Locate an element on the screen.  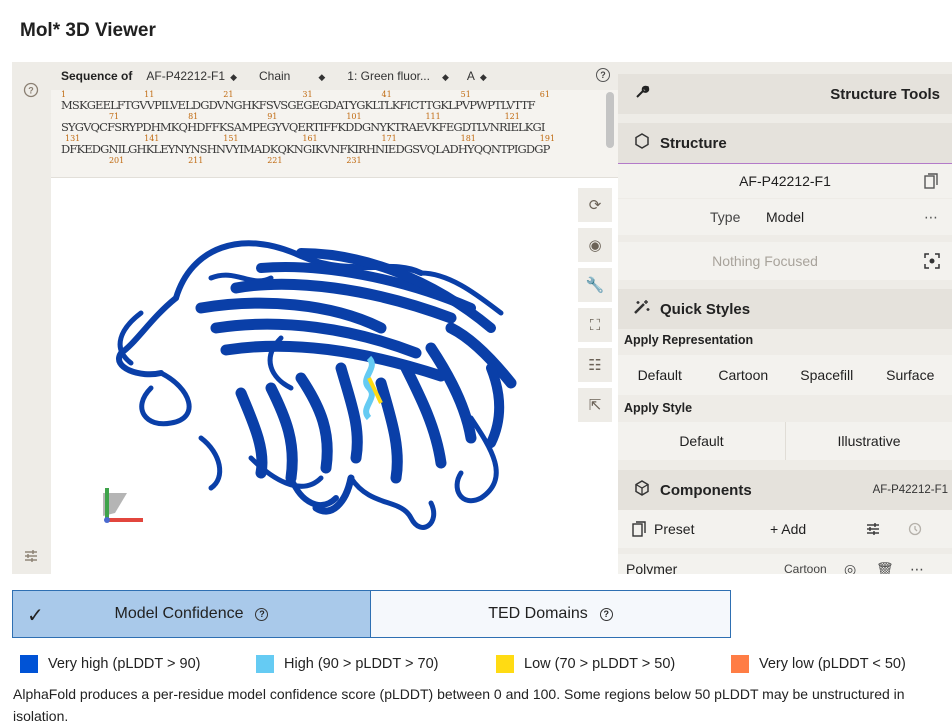
representation-button-default: Default is located at coordinates (660, 375).